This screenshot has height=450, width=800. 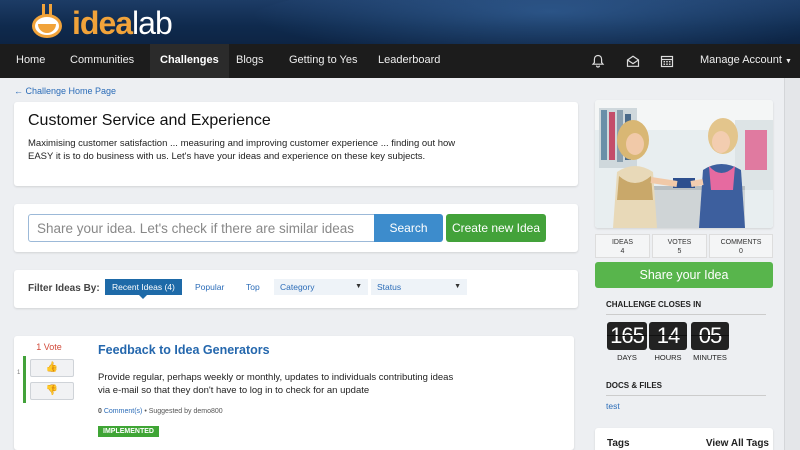 I want to click on vote-down-button: 👎, so click(x=52, y=391).